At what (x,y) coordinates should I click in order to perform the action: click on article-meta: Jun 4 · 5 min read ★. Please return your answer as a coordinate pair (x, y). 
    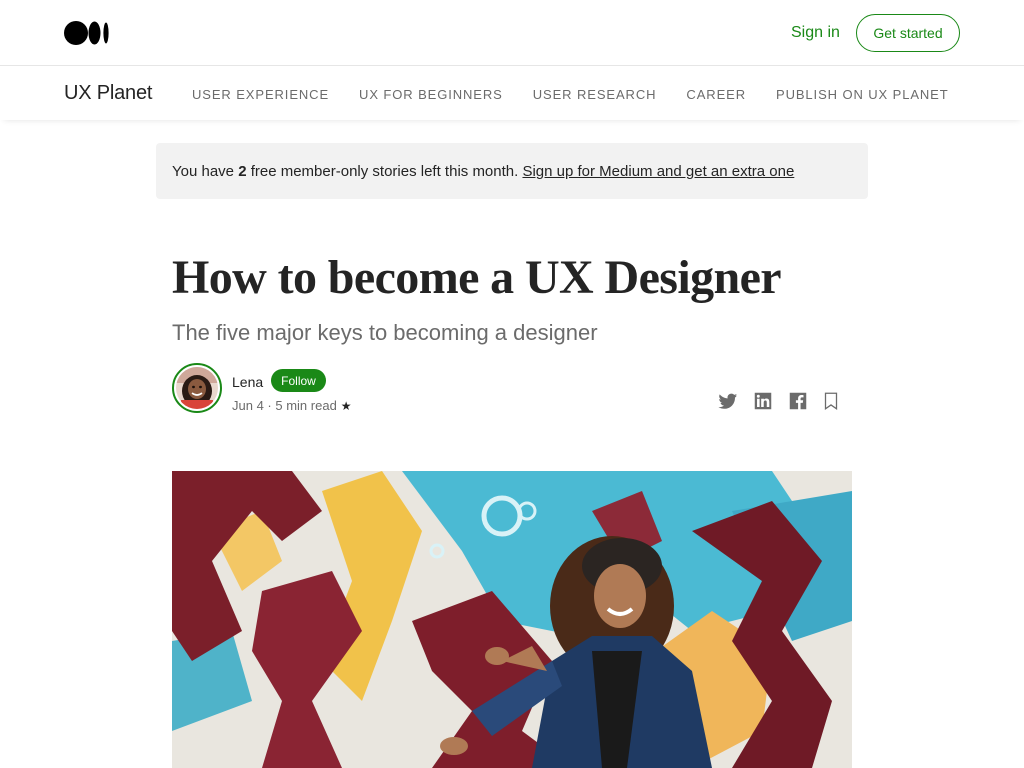
    Looking at the image, I should click on (292, 405).